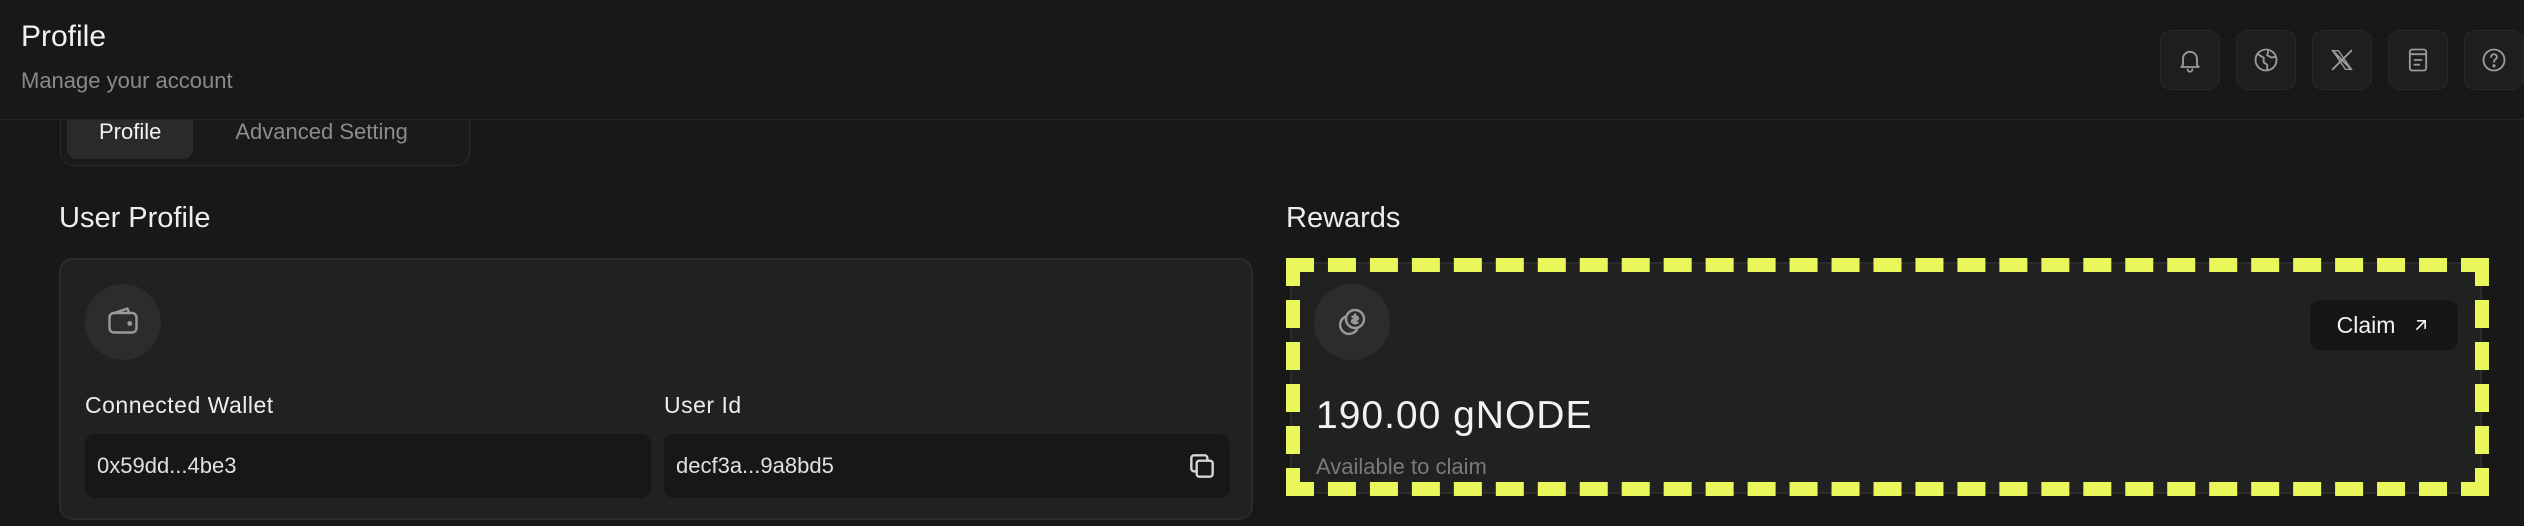  Describe the element at coordinates (1401, 466) in the screenshot. I see `reward-caption: Available to claim` at that location.